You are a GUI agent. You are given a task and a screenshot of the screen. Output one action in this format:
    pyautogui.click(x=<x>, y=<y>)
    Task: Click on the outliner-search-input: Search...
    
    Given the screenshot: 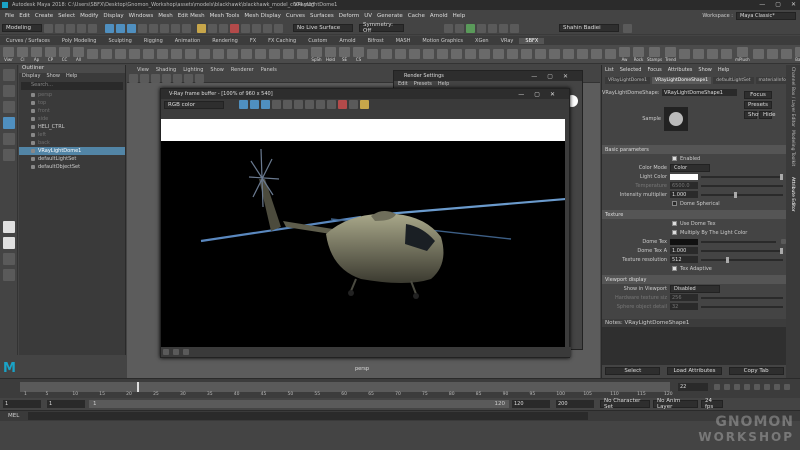 What is the action you would take?
    pyautogui.click(x=72, y=86)
    